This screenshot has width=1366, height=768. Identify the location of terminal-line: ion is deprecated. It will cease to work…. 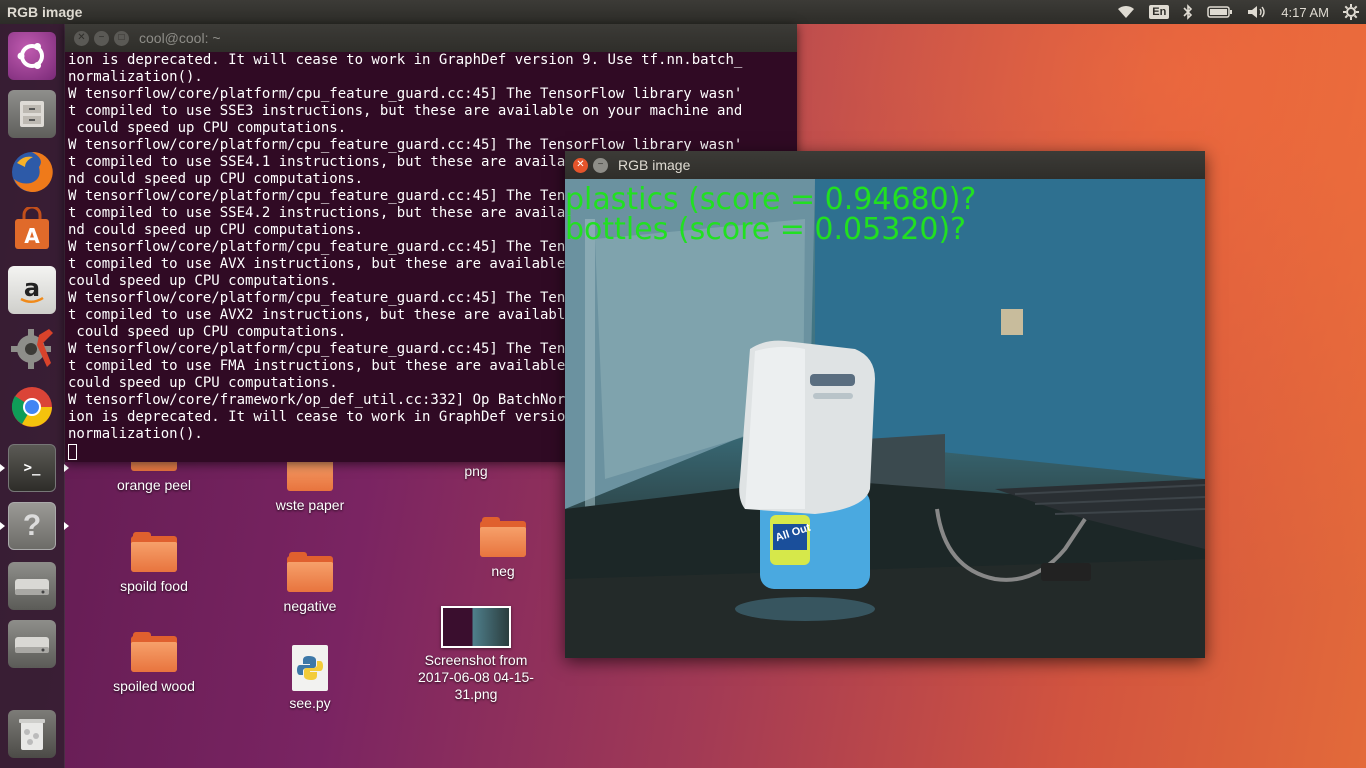
(405, 60).